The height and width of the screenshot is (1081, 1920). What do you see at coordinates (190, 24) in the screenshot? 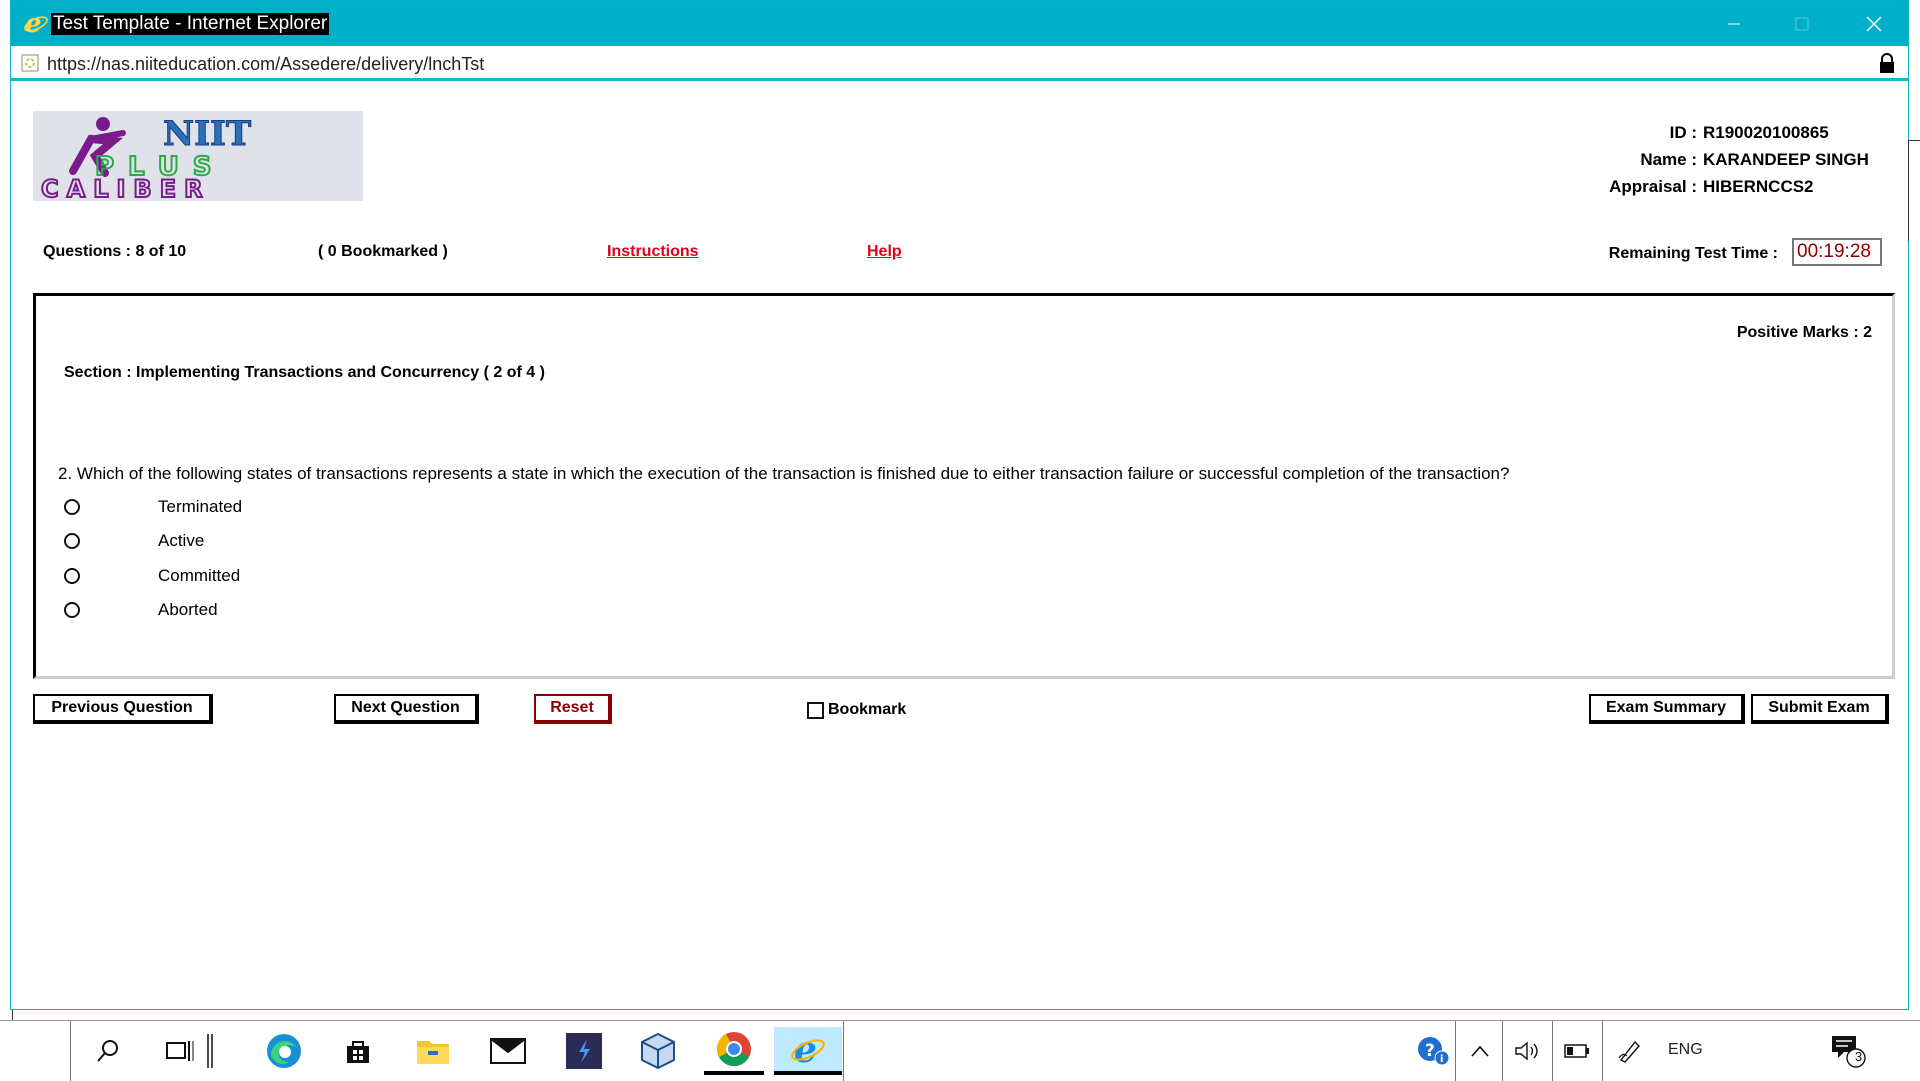
I see `window-title: Test Template - Internet Explorer` at bounding box center [190, 24].